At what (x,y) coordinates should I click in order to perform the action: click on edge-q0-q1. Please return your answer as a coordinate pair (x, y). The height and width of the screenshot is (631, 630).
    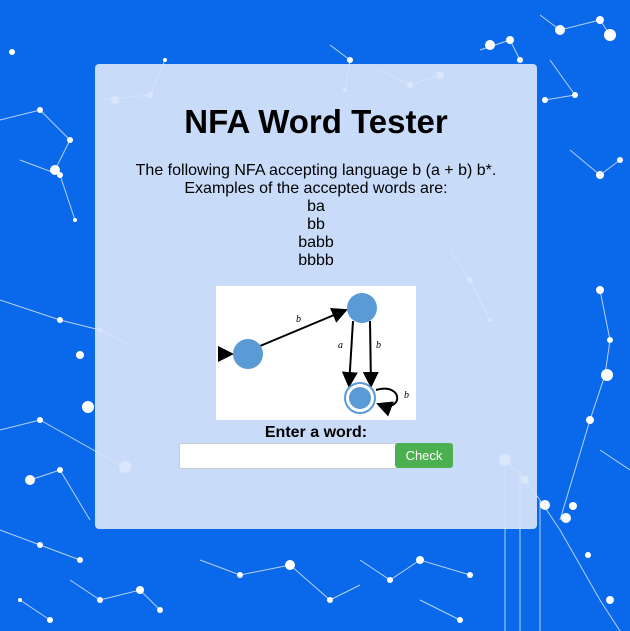
    Looking at the image, I should click on (303, 327).